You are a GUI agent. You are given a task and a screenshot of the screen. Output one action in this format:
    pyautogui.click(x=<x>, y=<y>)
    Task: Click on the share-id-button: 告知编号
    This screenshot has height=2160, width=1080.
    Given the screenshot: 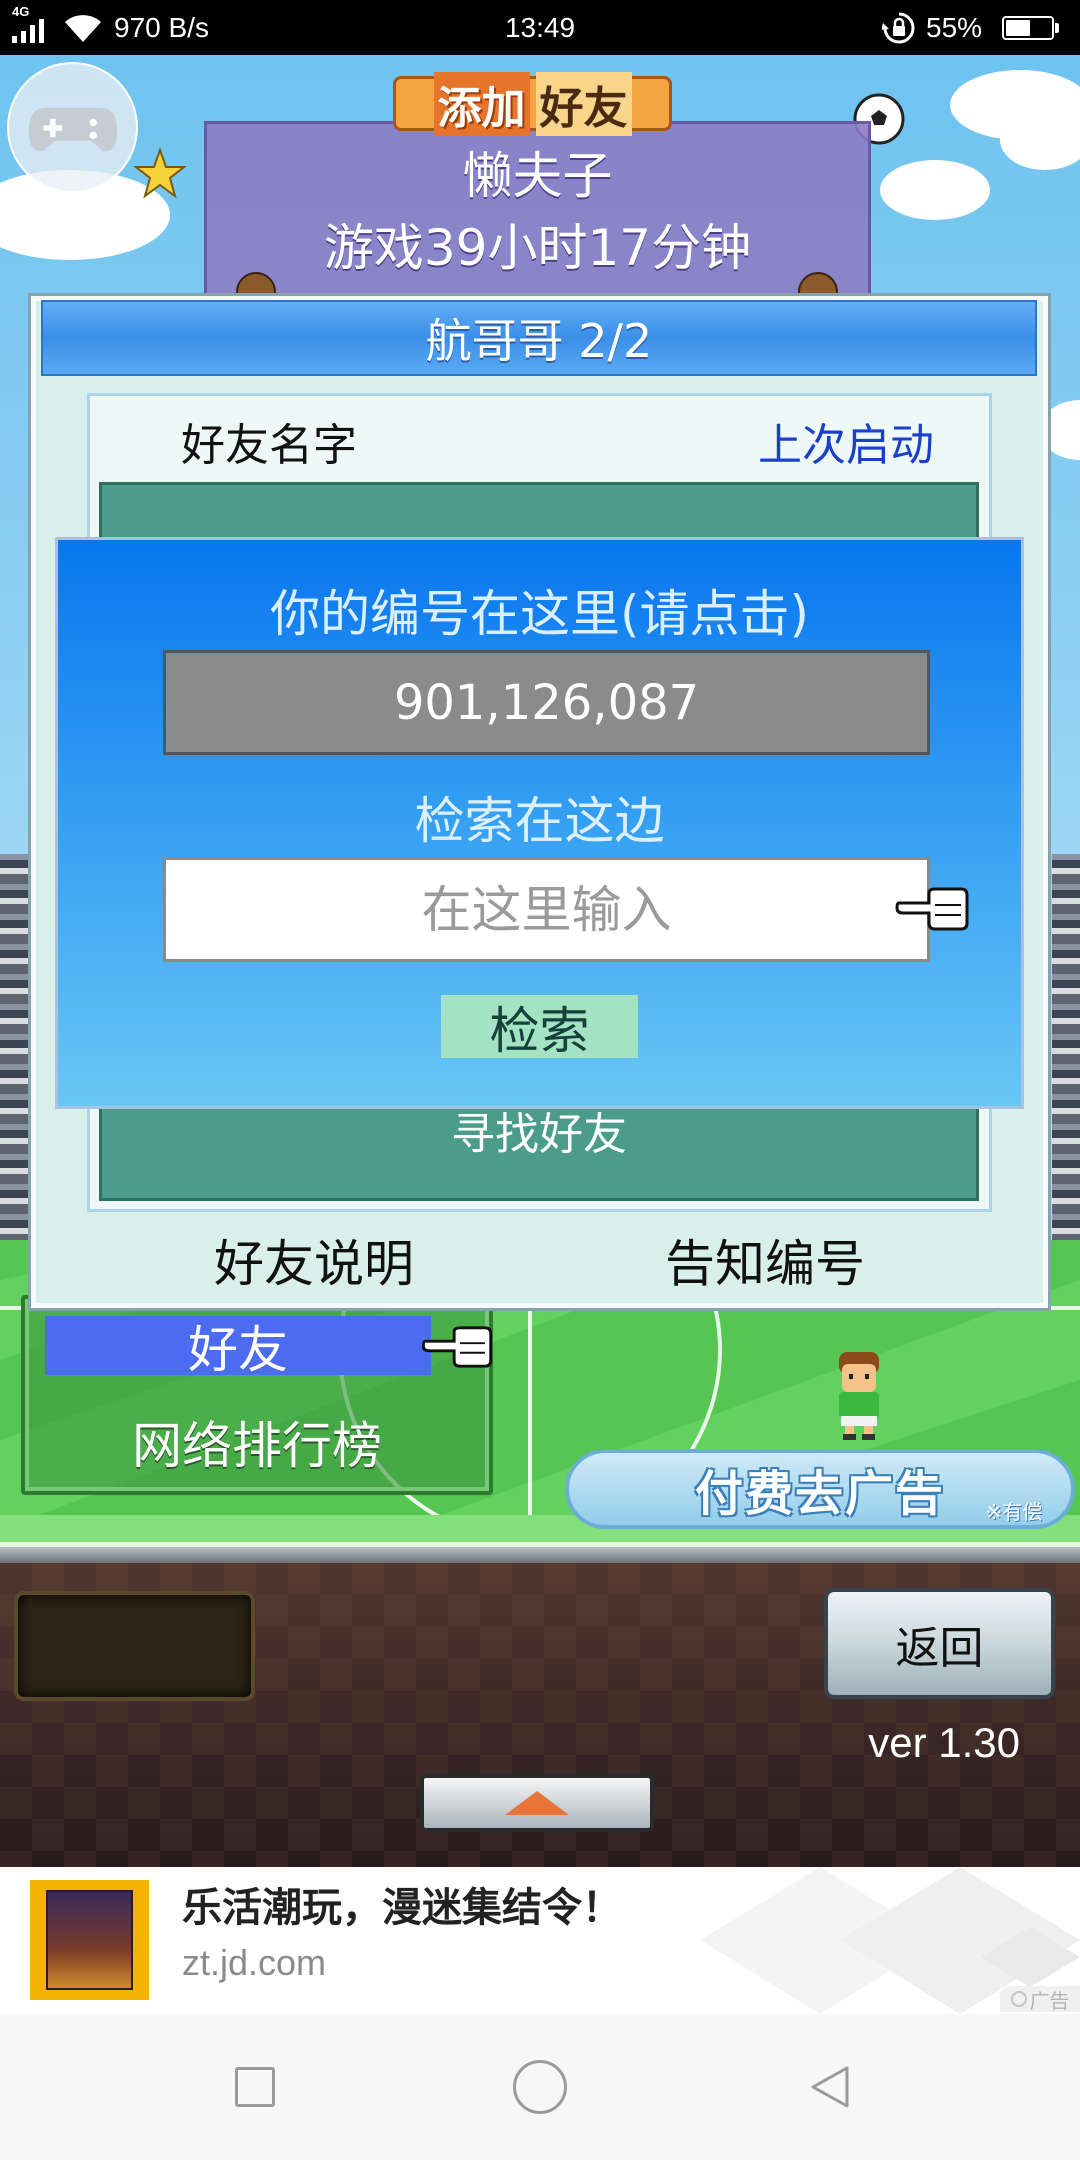 What is the action you would take?
    pyautogui.click(x=765, y=1260)
    